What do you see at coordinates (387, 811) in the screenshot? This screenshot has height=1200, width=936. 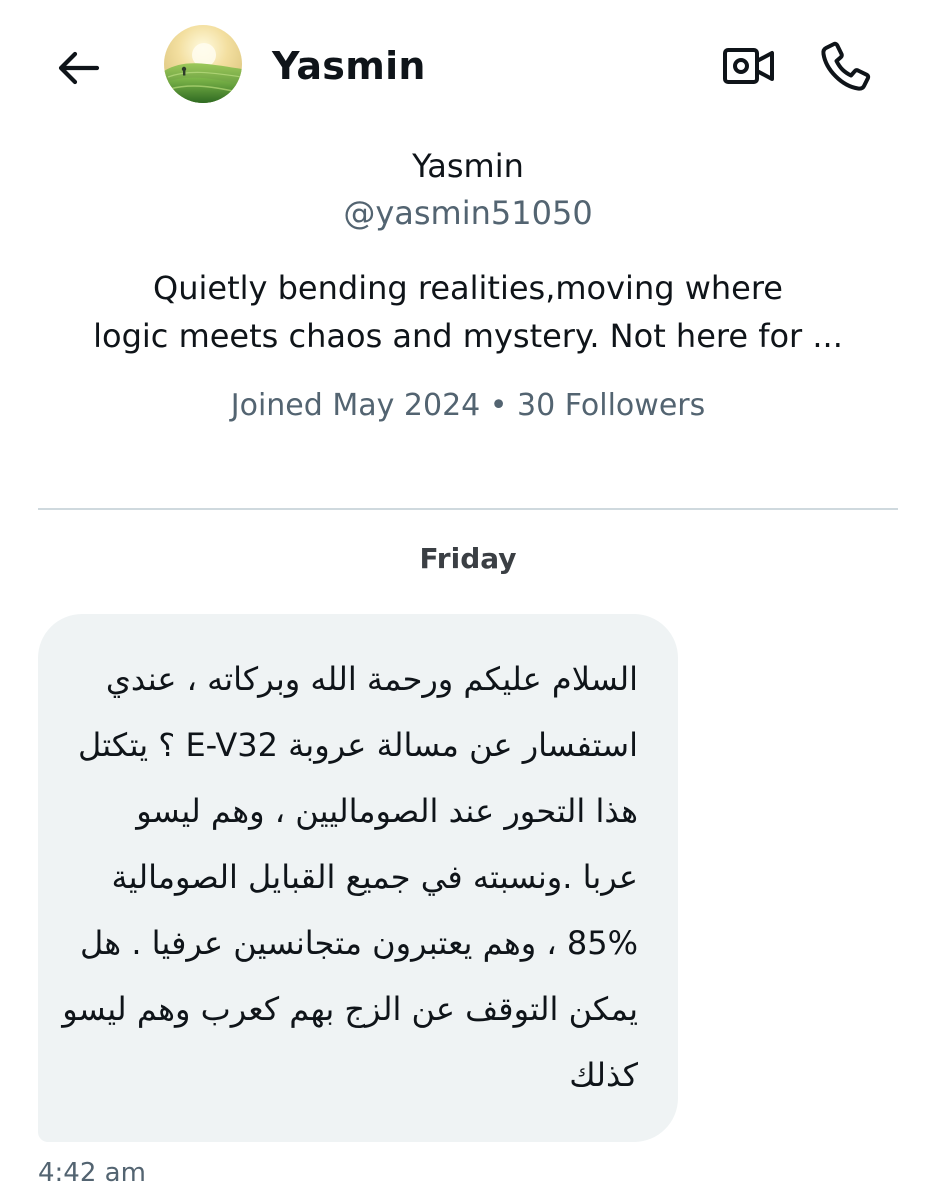 I see `message-text-line: هذا التحور عند الصوماليين ، وهم ليسو` at bounding box center [387, 811].